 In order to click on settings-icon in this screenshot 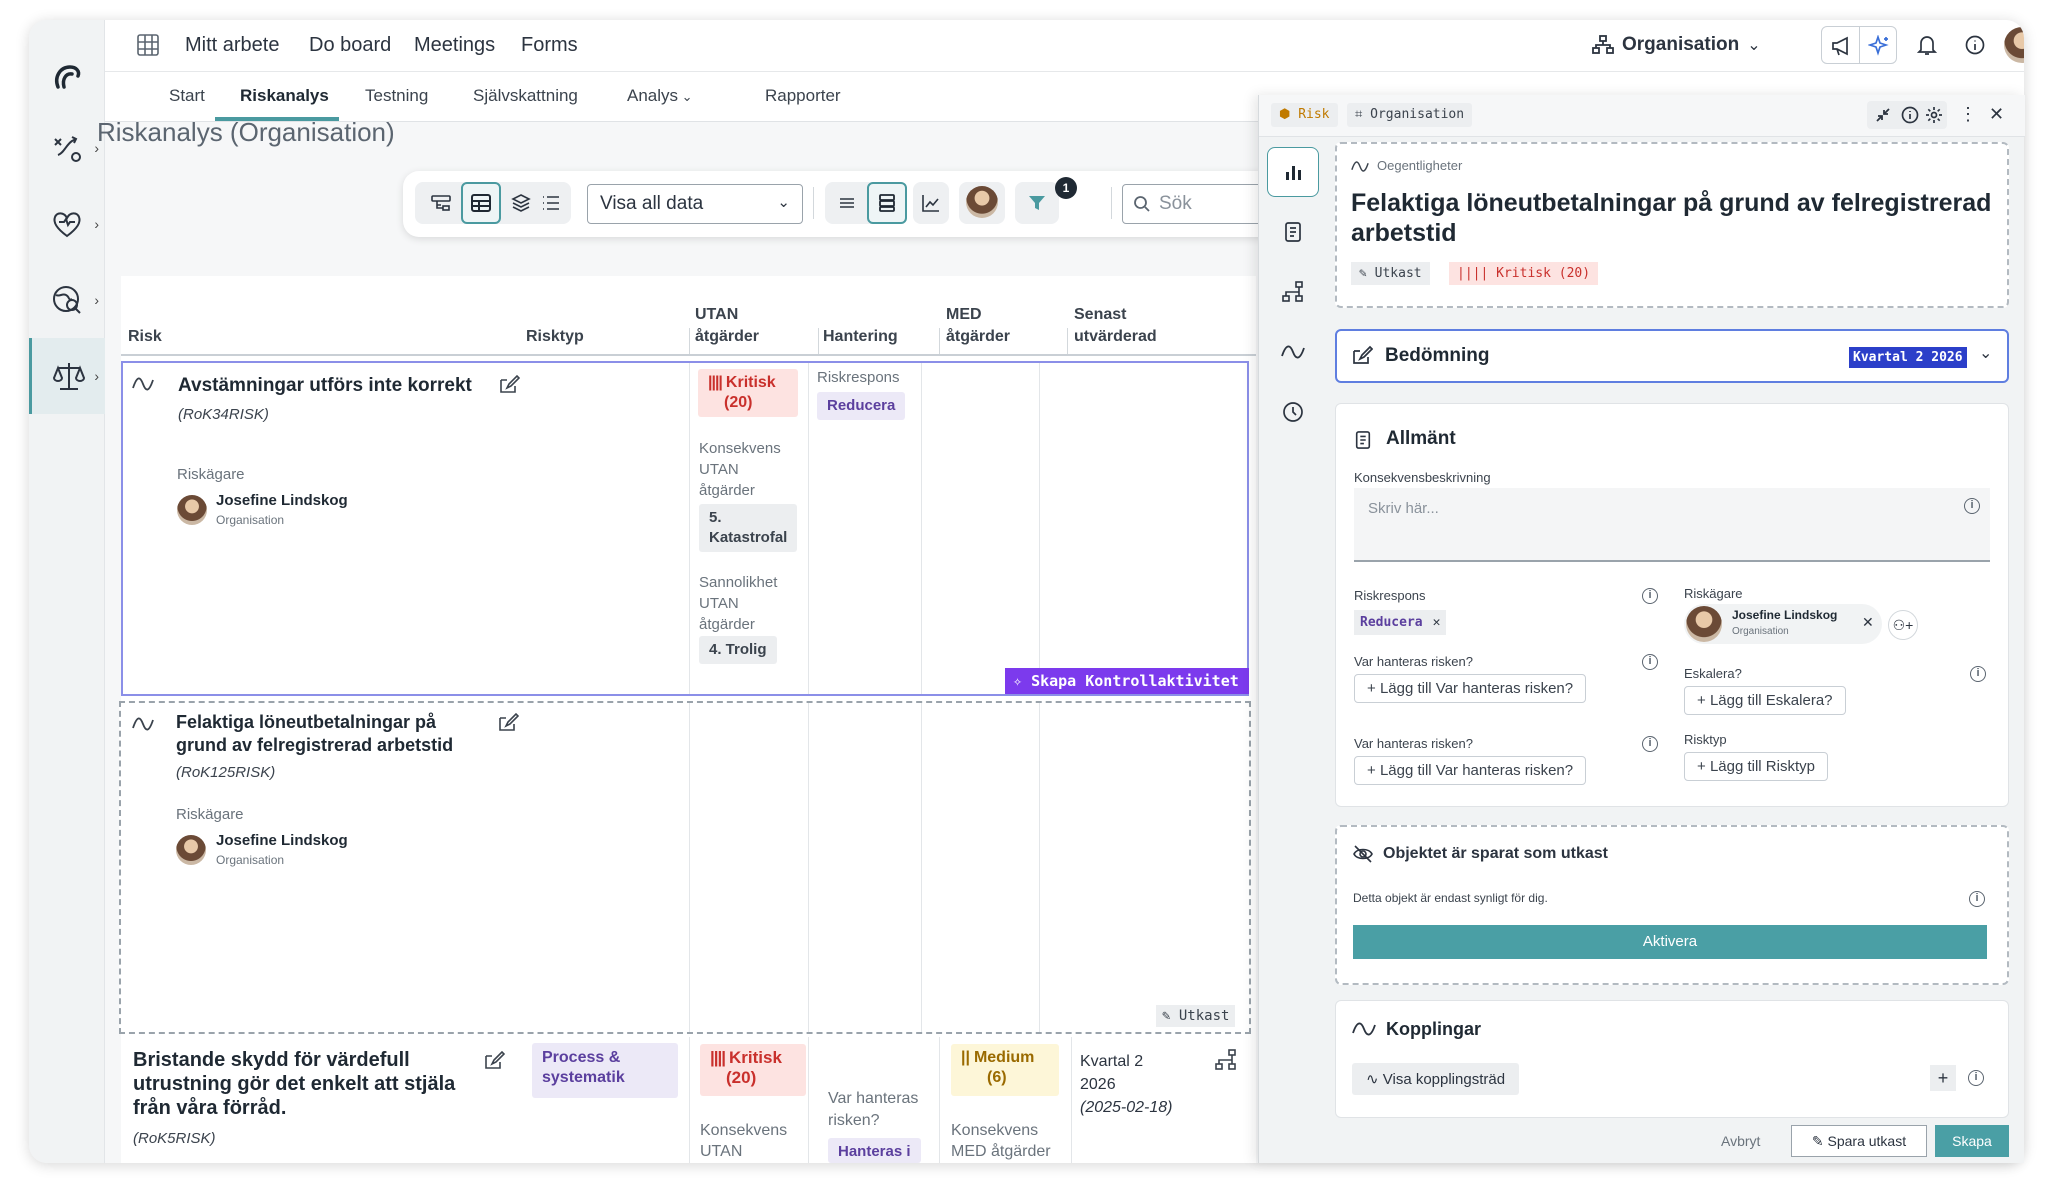, I will do `click(1934, 115)`.